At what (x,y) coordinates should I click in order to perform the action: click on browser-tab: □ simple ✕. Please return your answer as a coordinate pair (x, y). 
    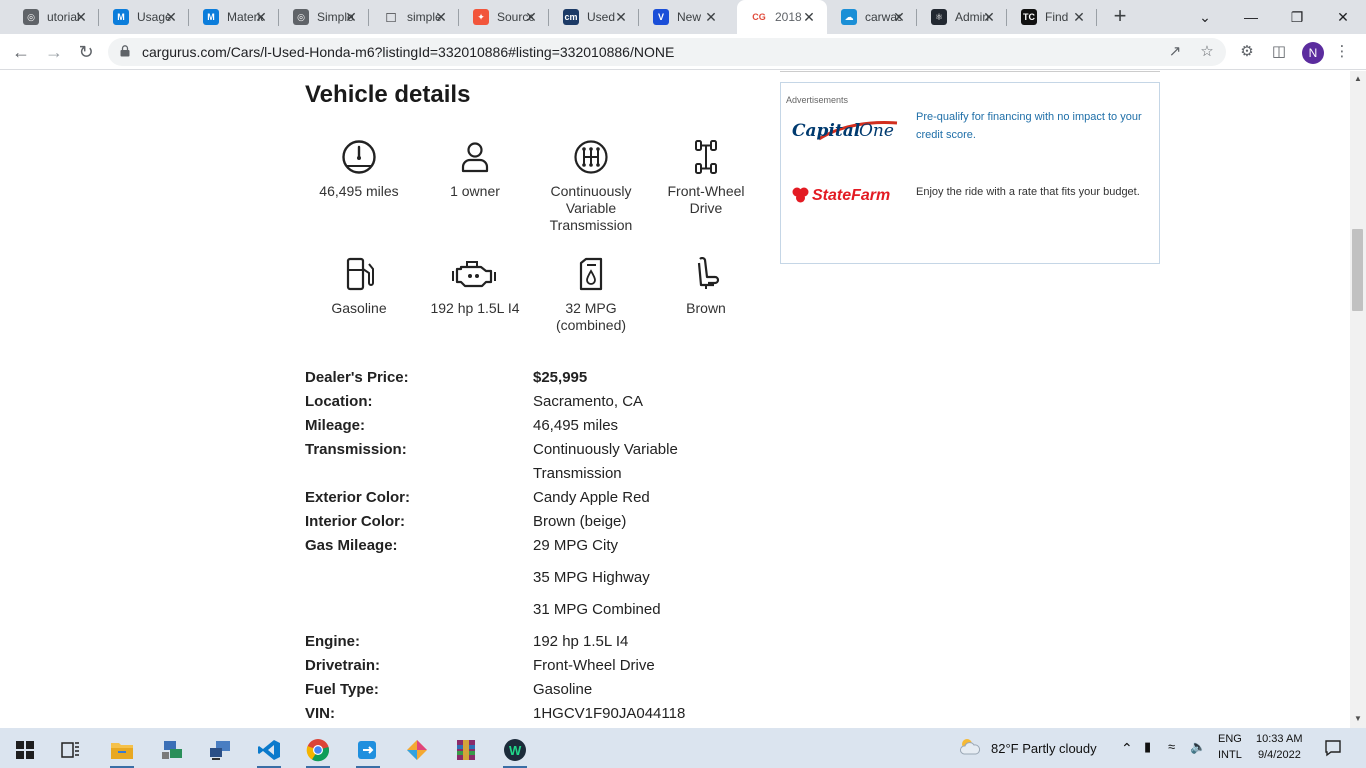
    Looking at the image, I should click on (414, 17).